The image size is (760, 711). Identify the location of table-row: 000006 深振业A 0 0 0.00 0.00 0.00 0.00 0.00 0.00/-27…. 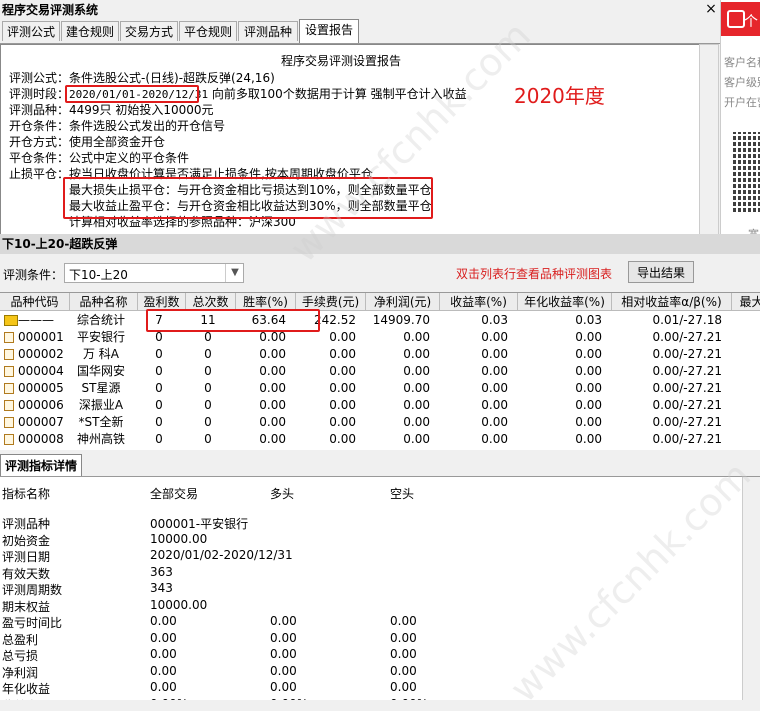
(380, 405).